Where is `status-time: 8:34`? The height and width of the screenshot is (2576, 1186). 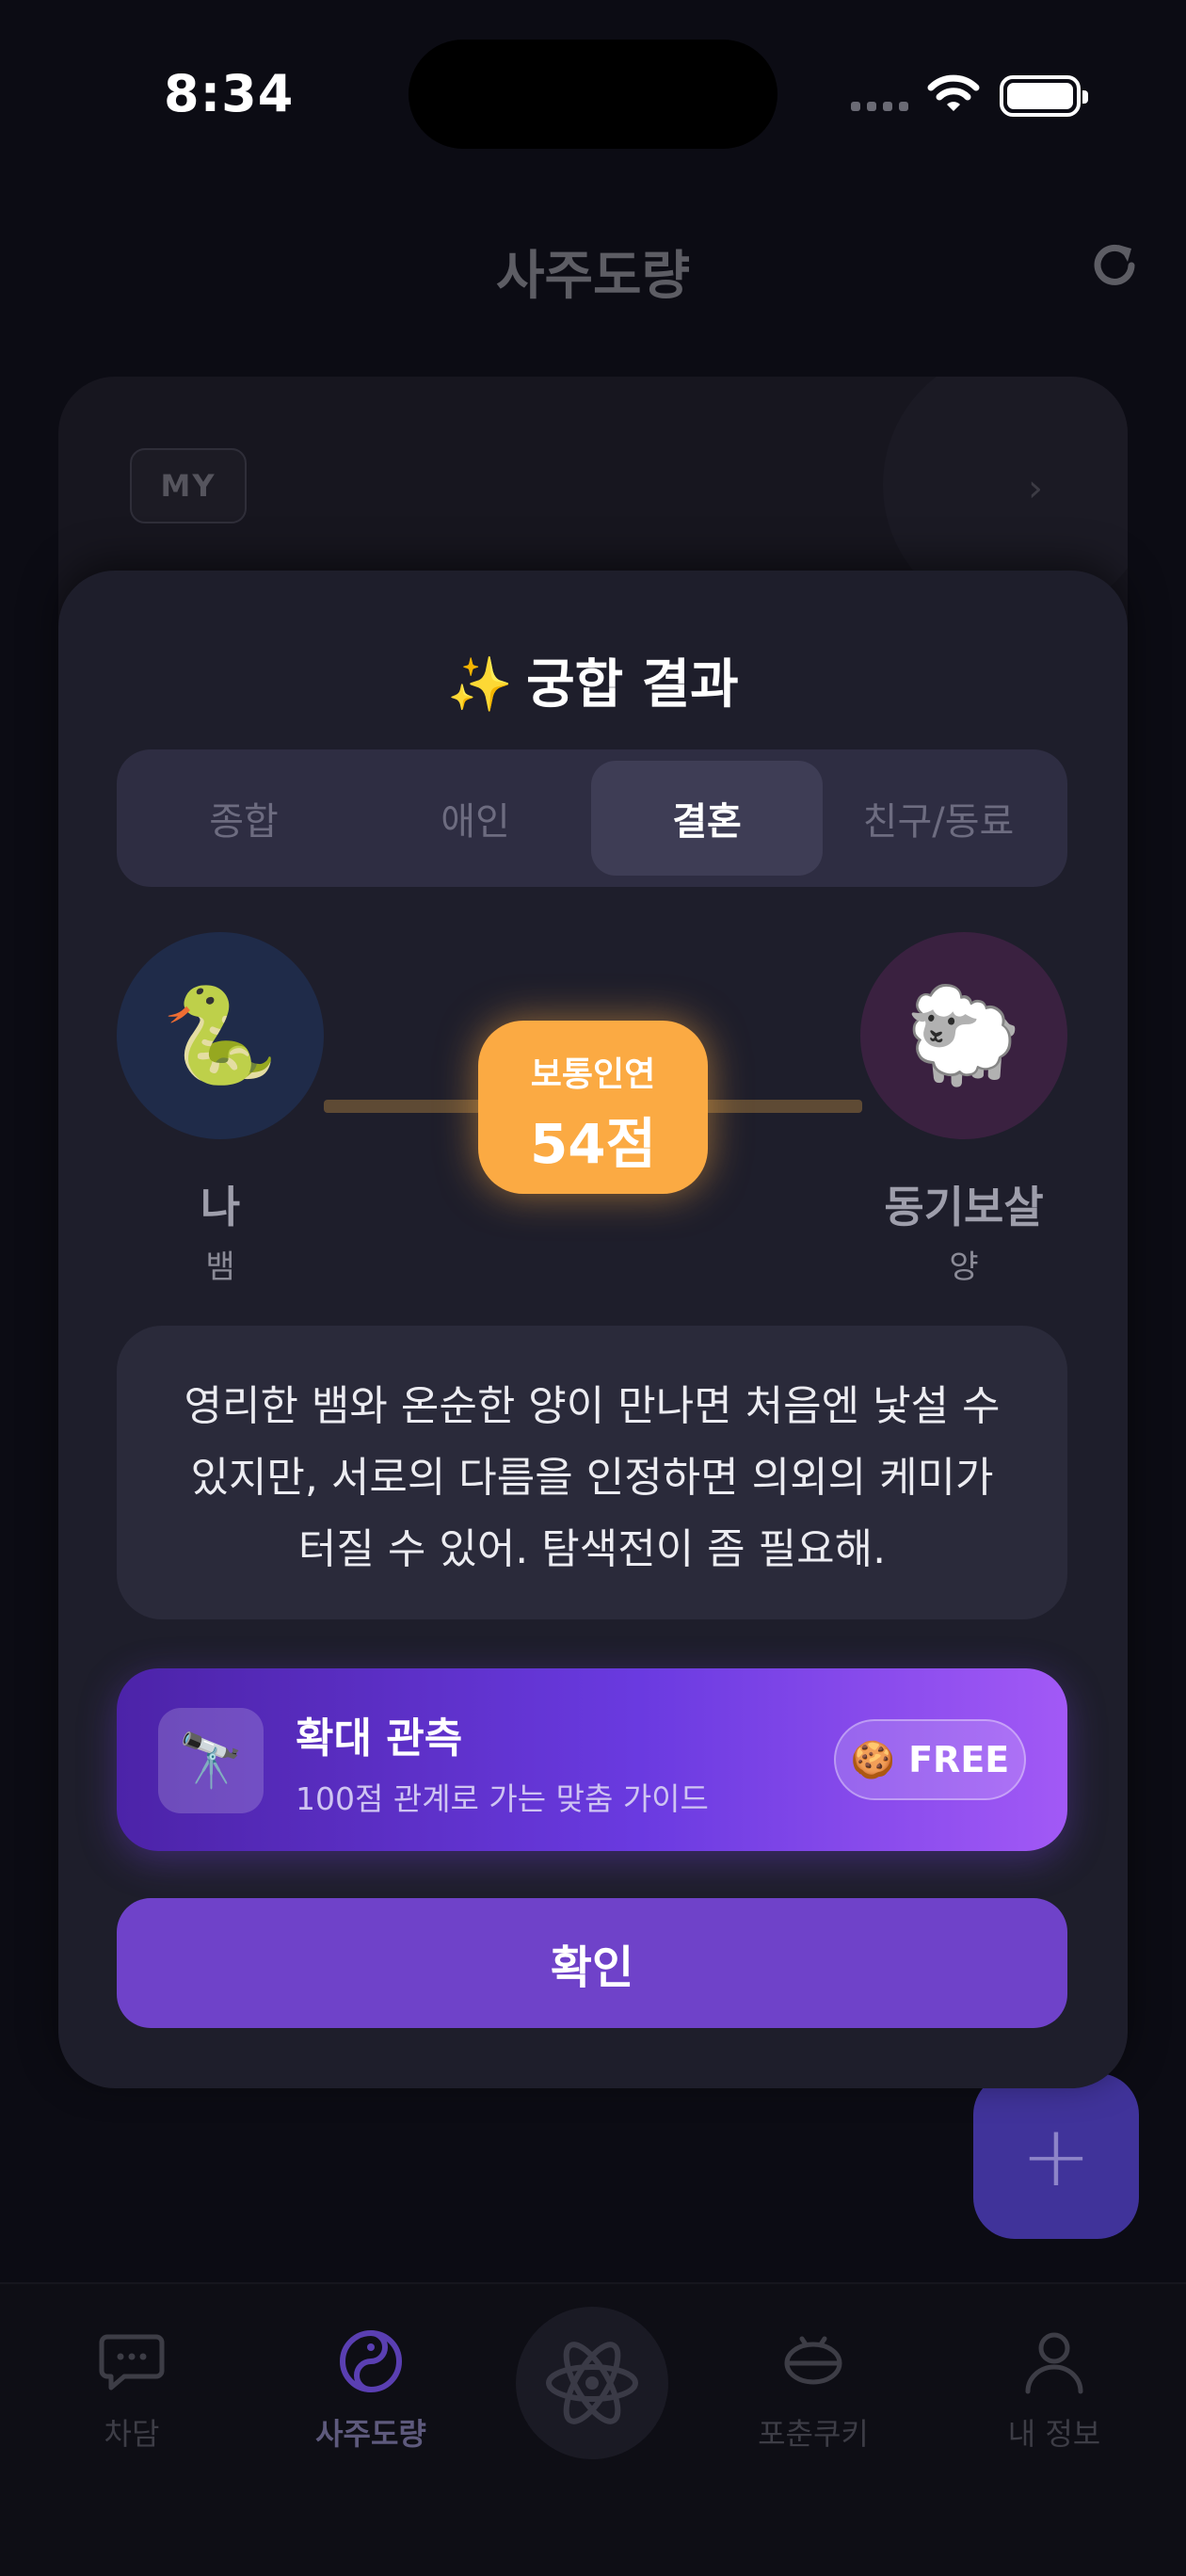 status-time: 8:34 is located at coordinates (229, 93).